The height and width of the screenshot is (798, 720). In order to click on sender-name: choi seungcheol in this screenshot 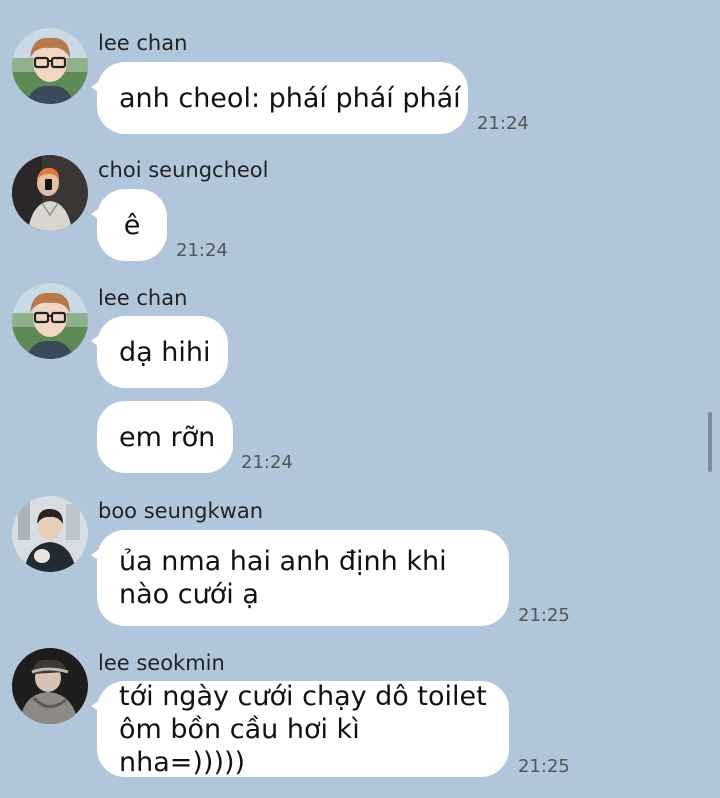, I will do `click(183, 170)`.